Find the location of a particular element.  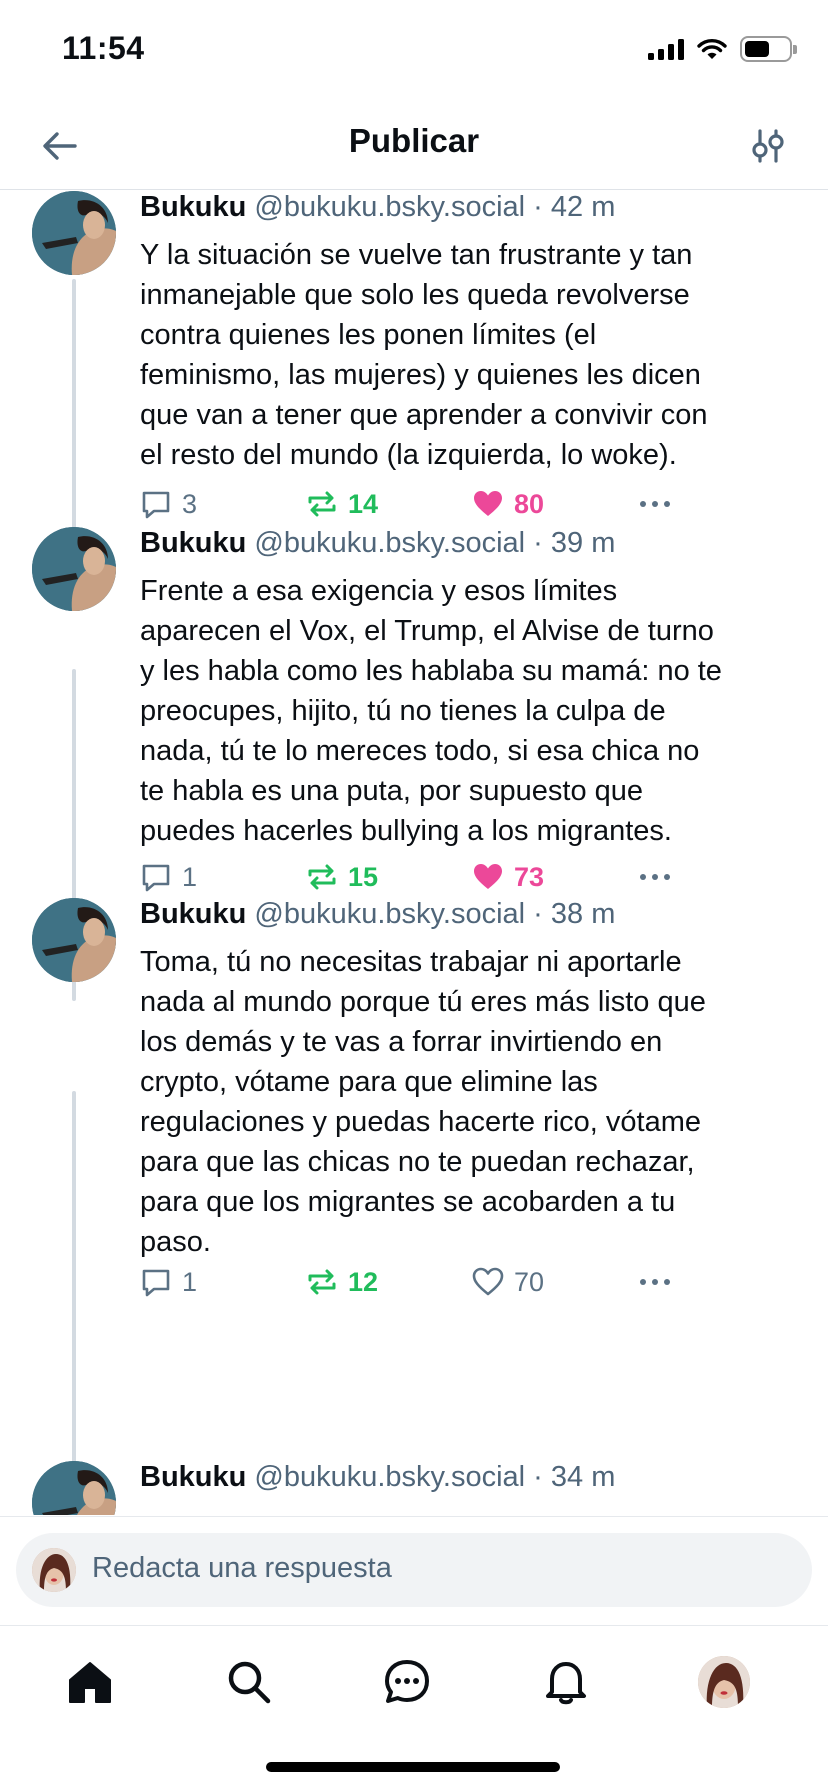

page-title: Publicar is located at coordinates (414, 140).